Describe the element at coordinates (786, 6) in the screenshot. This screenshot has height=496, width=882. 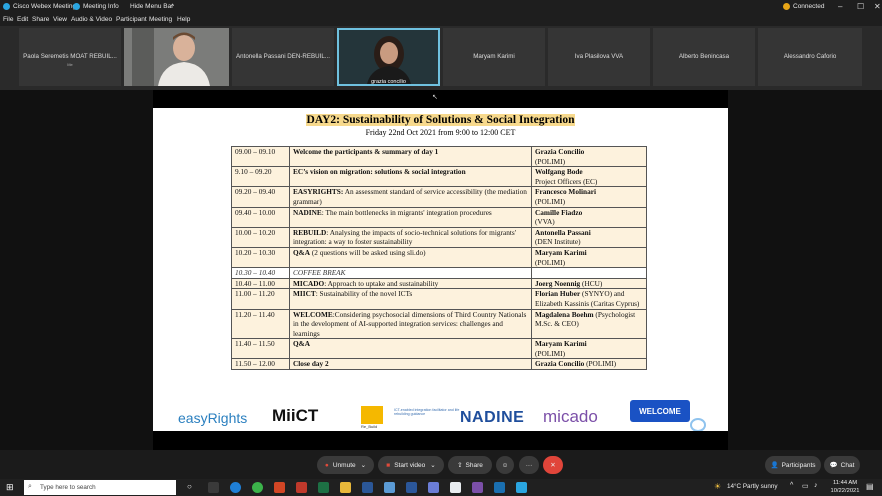
I see `connection-status-icon` at that location.